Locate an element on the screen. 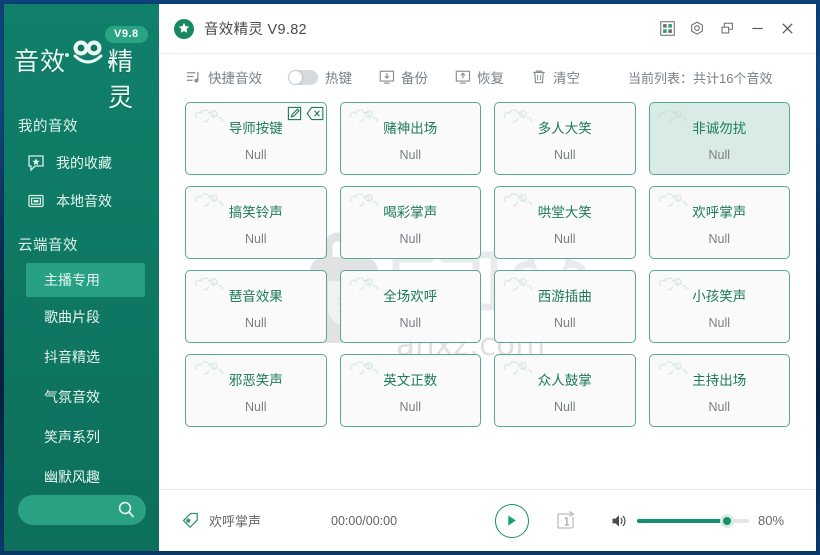  volume-slider-fill is located at coordinates (682, 520).